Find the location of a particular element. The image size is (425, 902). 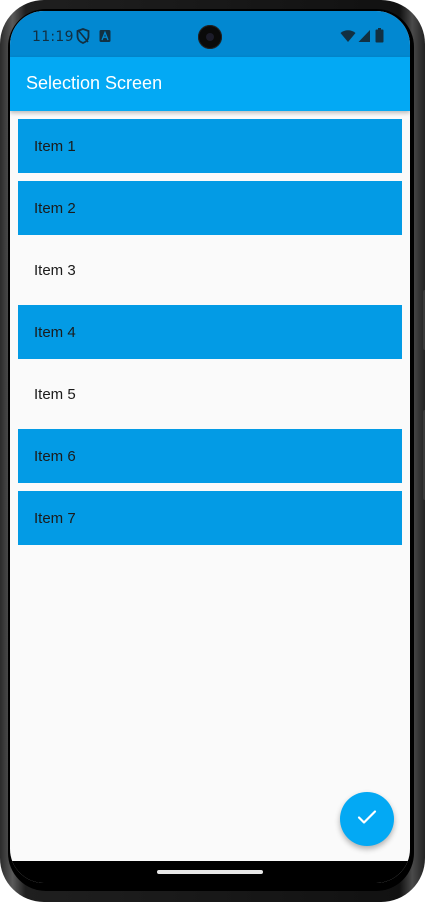

front-camera is located at coordinates (210, 37).